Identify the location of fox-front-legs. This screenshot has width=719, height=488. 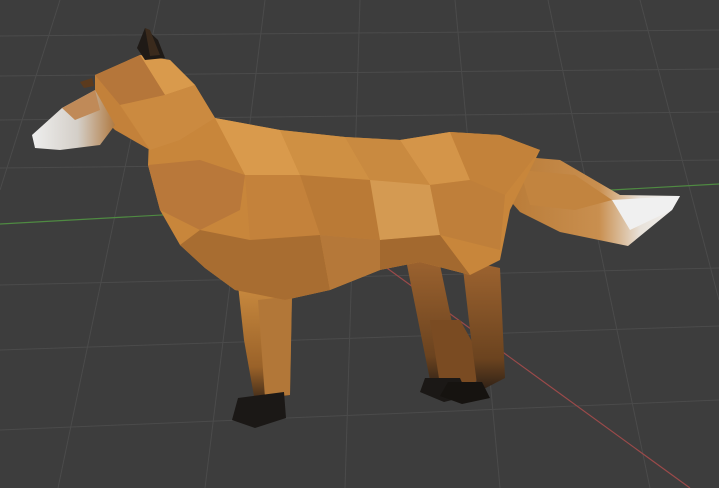
(262, 356).